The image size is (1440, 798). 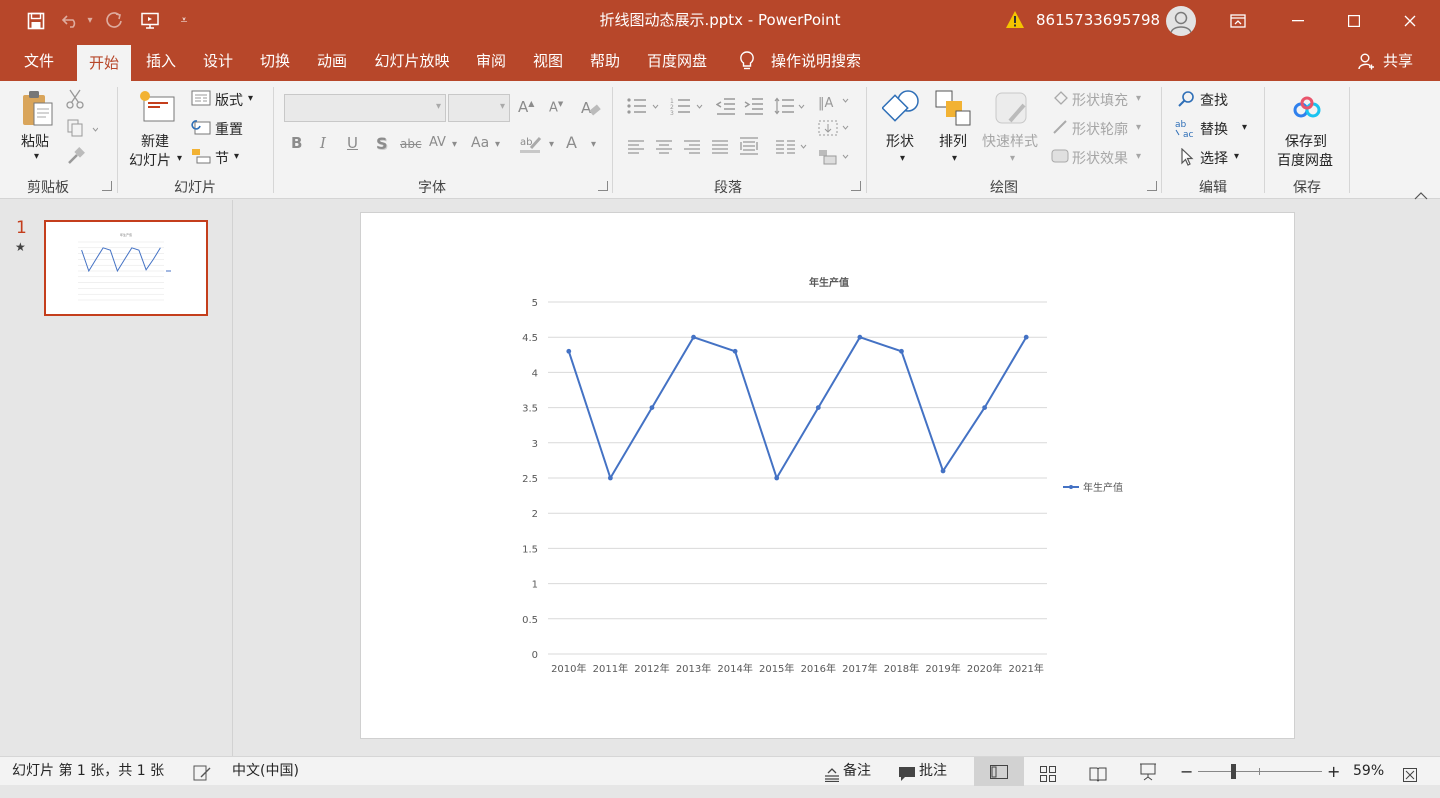 What do you see at coordinates (1260, 771) in the screenshot?
I see `zoom-slider-track` at bounding box center [1260, 771].